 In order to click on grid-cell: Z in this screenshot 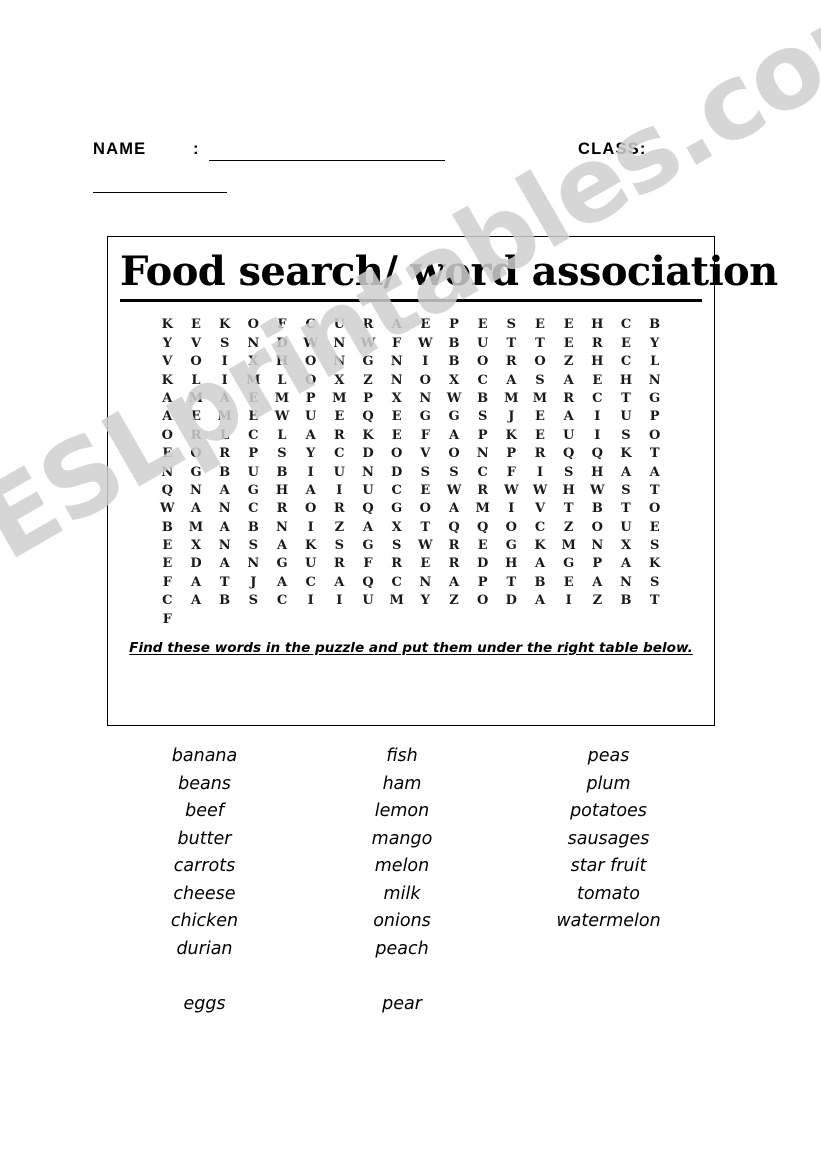, I will do `click(339, 527)`.